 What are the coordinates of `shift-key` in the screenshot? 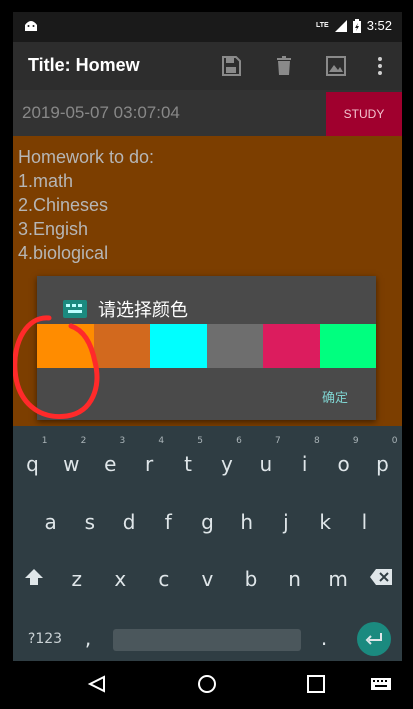 It's located at (34, 579).